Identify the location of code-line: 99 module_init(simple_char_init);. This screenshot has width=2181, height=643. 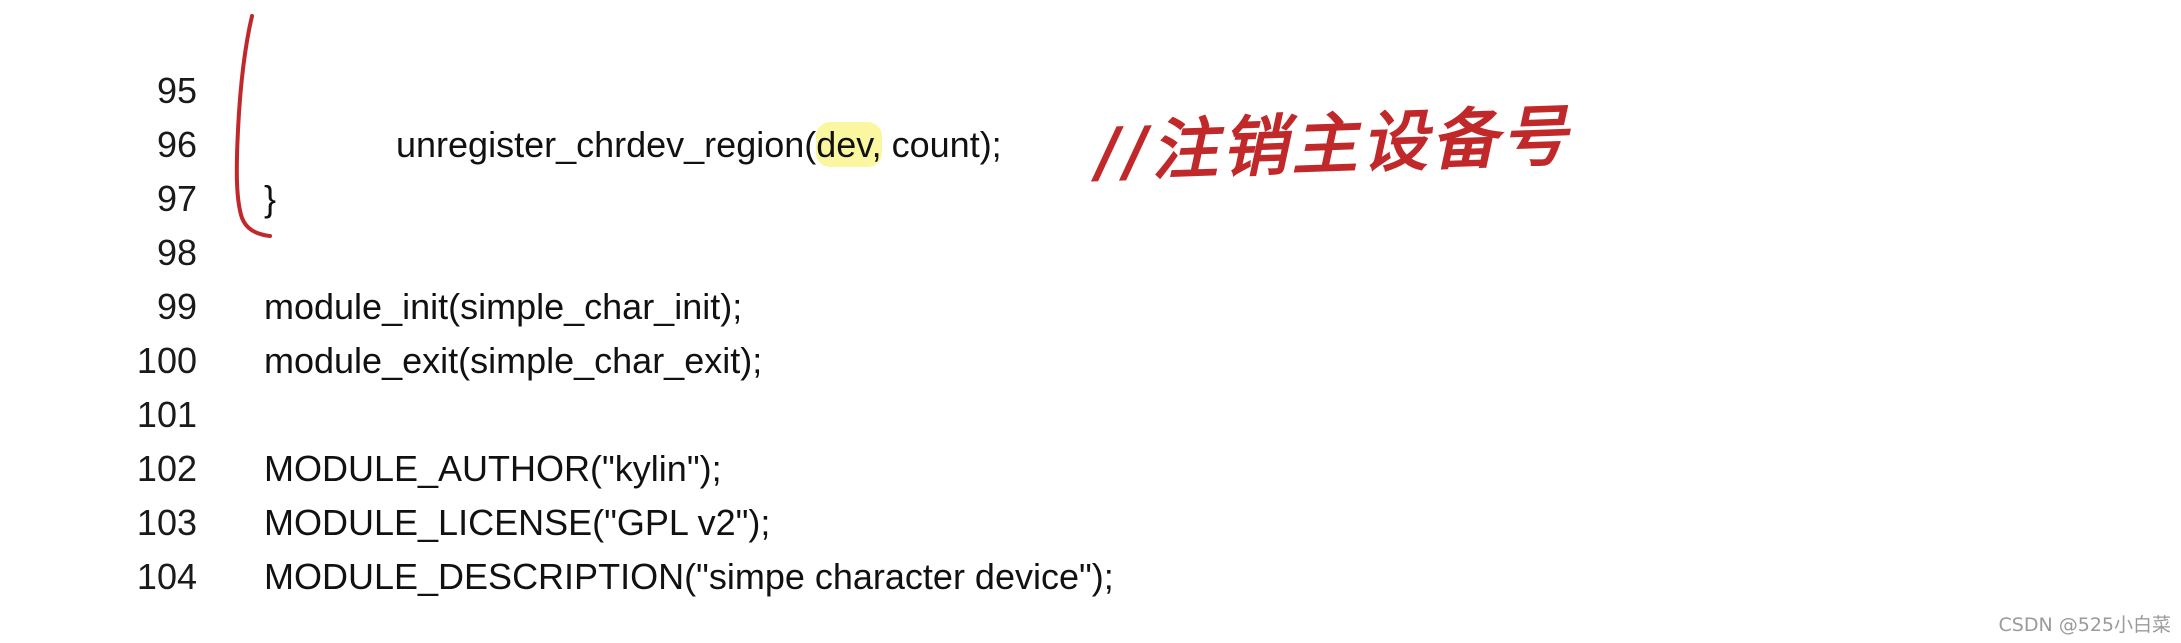
(800, 307).